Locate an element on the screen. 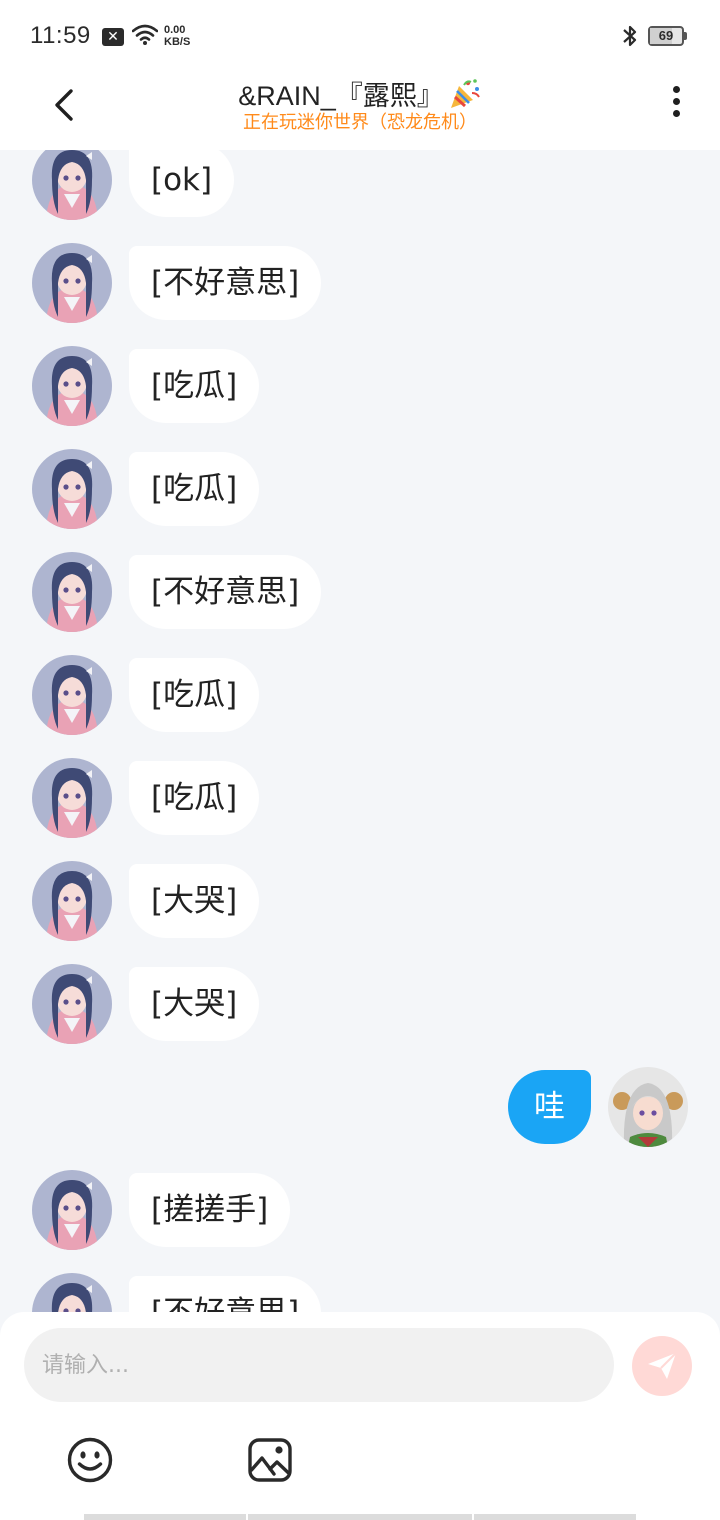 This screenshot has height=1520, width=720. chat-title-text: &RAIN_『露熙』 is located at coordinates (341, 96).